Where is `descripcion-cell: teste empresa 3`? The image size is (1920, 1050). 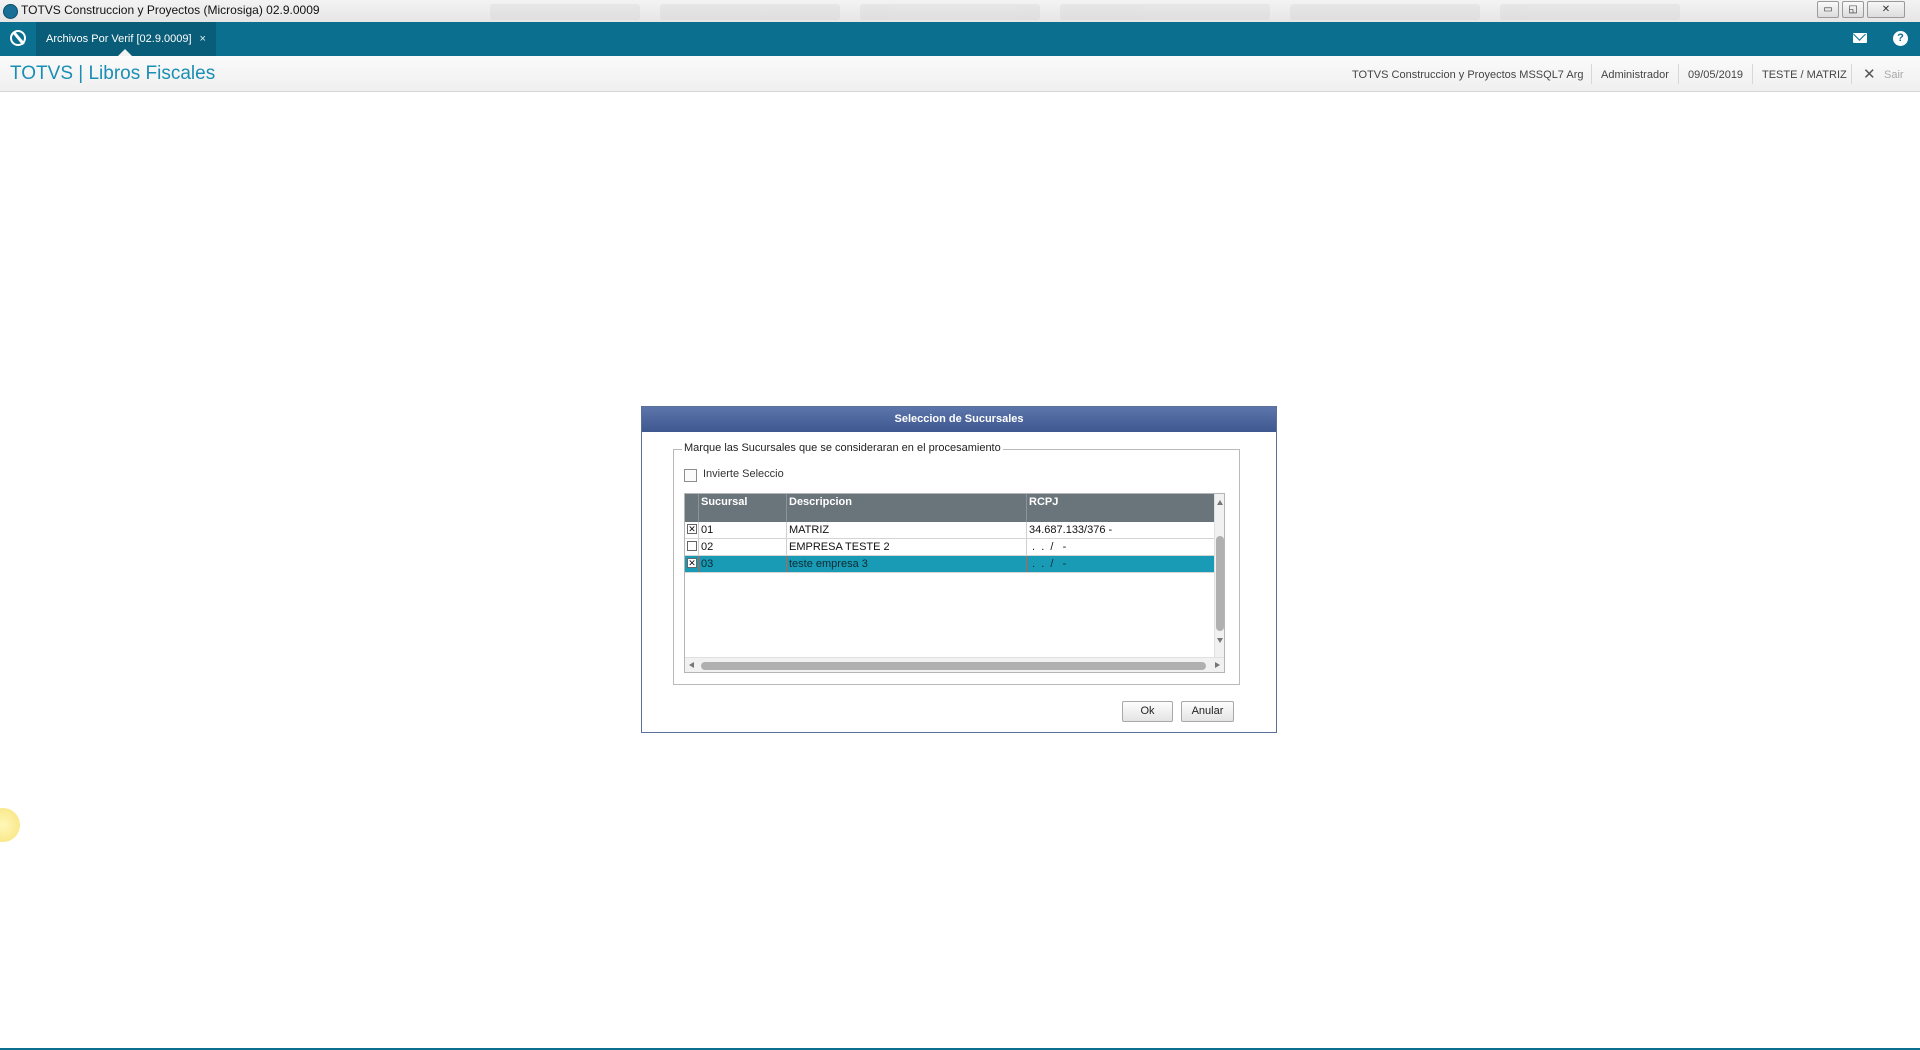
descripcion-cell: teste empresa 3 is located at coordinates (907, 564).